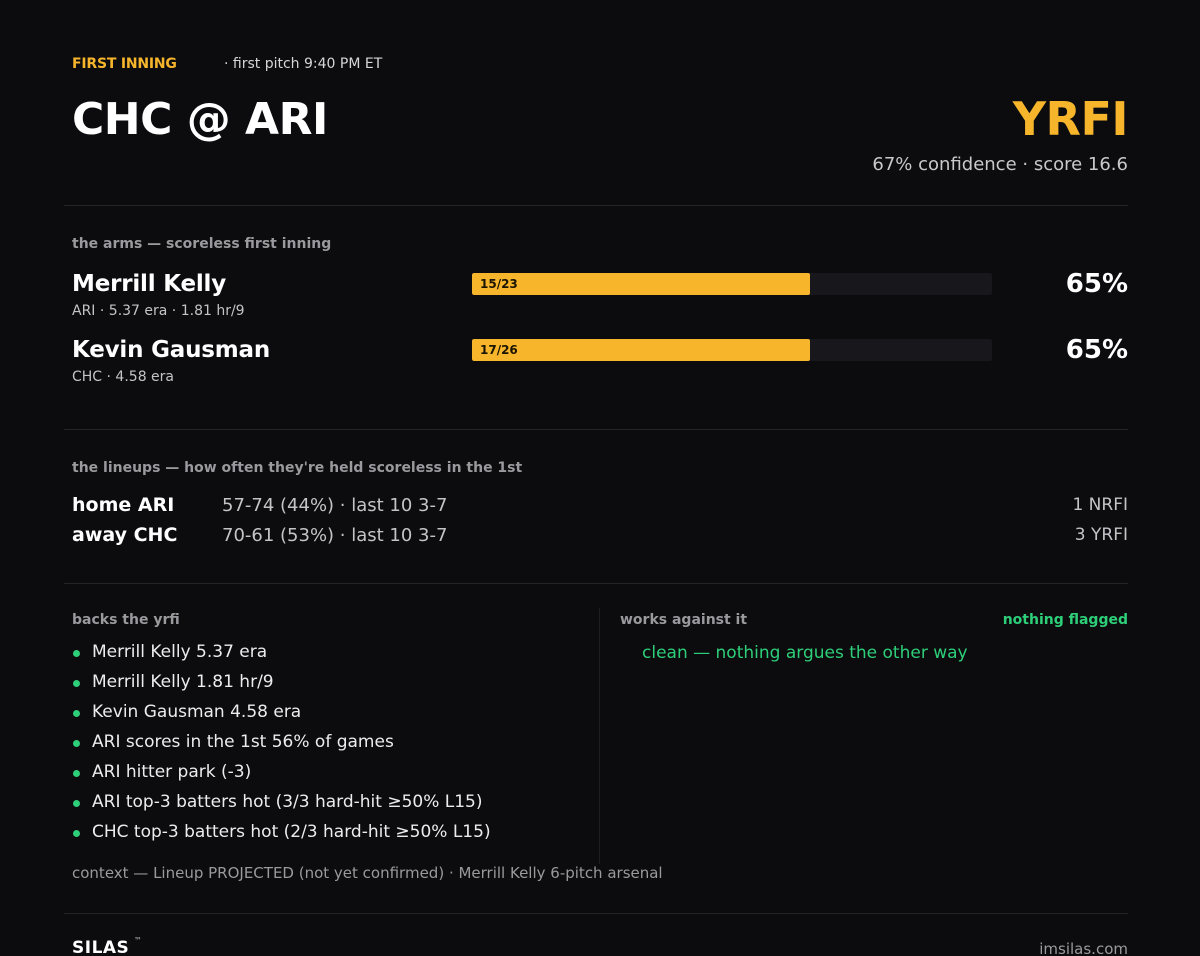  Describe the element at coordinates (1070, 119) in the screenshot. I see `verdict-badge: YRFI` at that location.